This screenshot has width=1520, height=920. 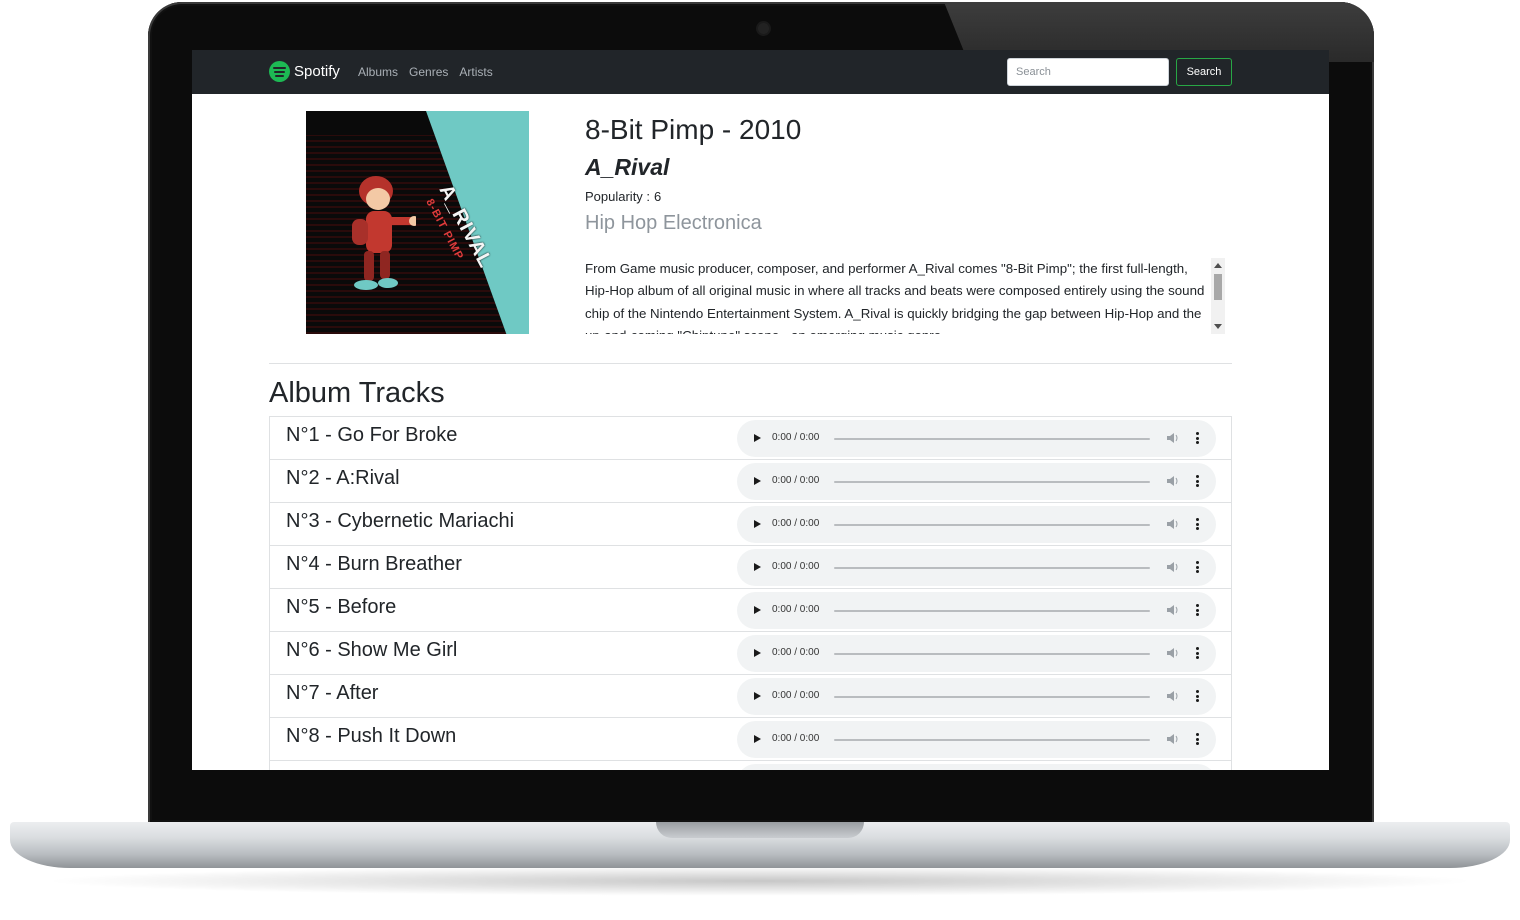 I want to click on track-name: N°6 - Show Me Girl, so click(x=372, y=650).